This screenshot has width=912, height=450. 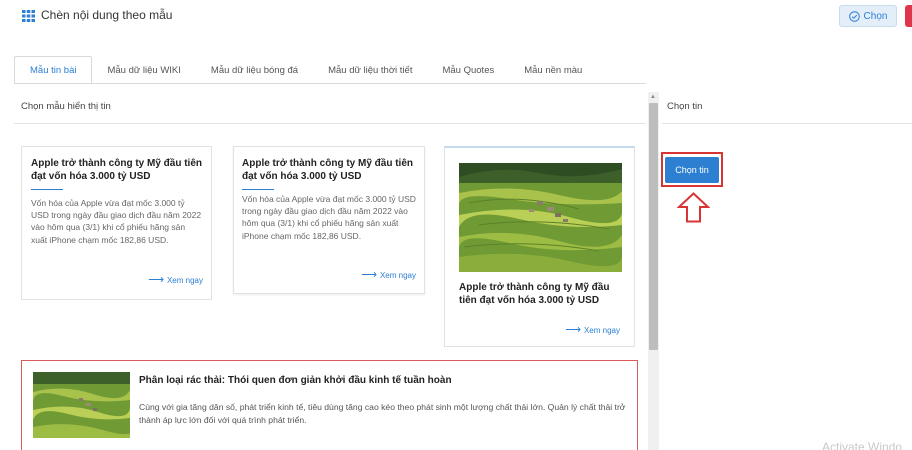 What do you see at coordinates (685, 106) in the screenshot?
I see `right-panel-title: Chọn tin` at bounding box center [685, 106].